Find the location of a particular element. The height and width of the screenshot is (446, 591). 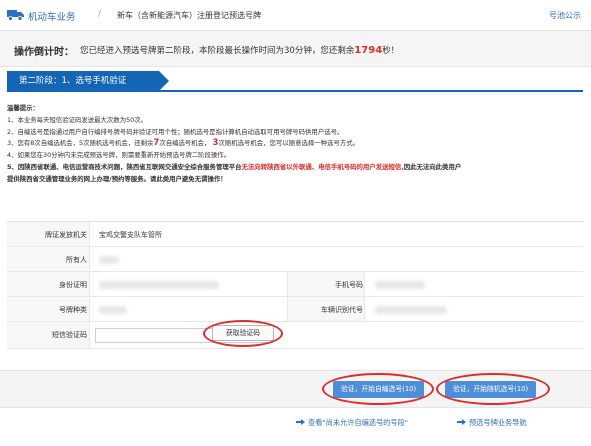

action-bar: 验证，开始自编选号(10) 验证，开始随机选号(10) is located at coordinates (295, 389).